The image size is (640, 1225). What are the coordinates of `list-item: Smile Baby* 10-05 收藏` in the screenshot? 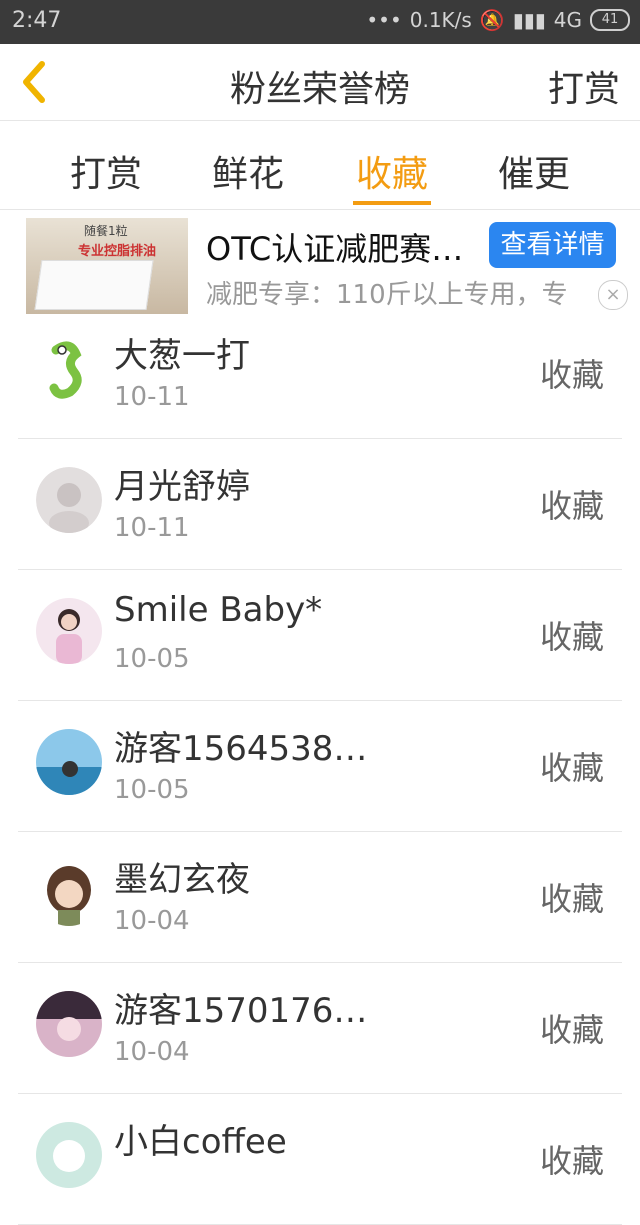 It's located at (320, 635).